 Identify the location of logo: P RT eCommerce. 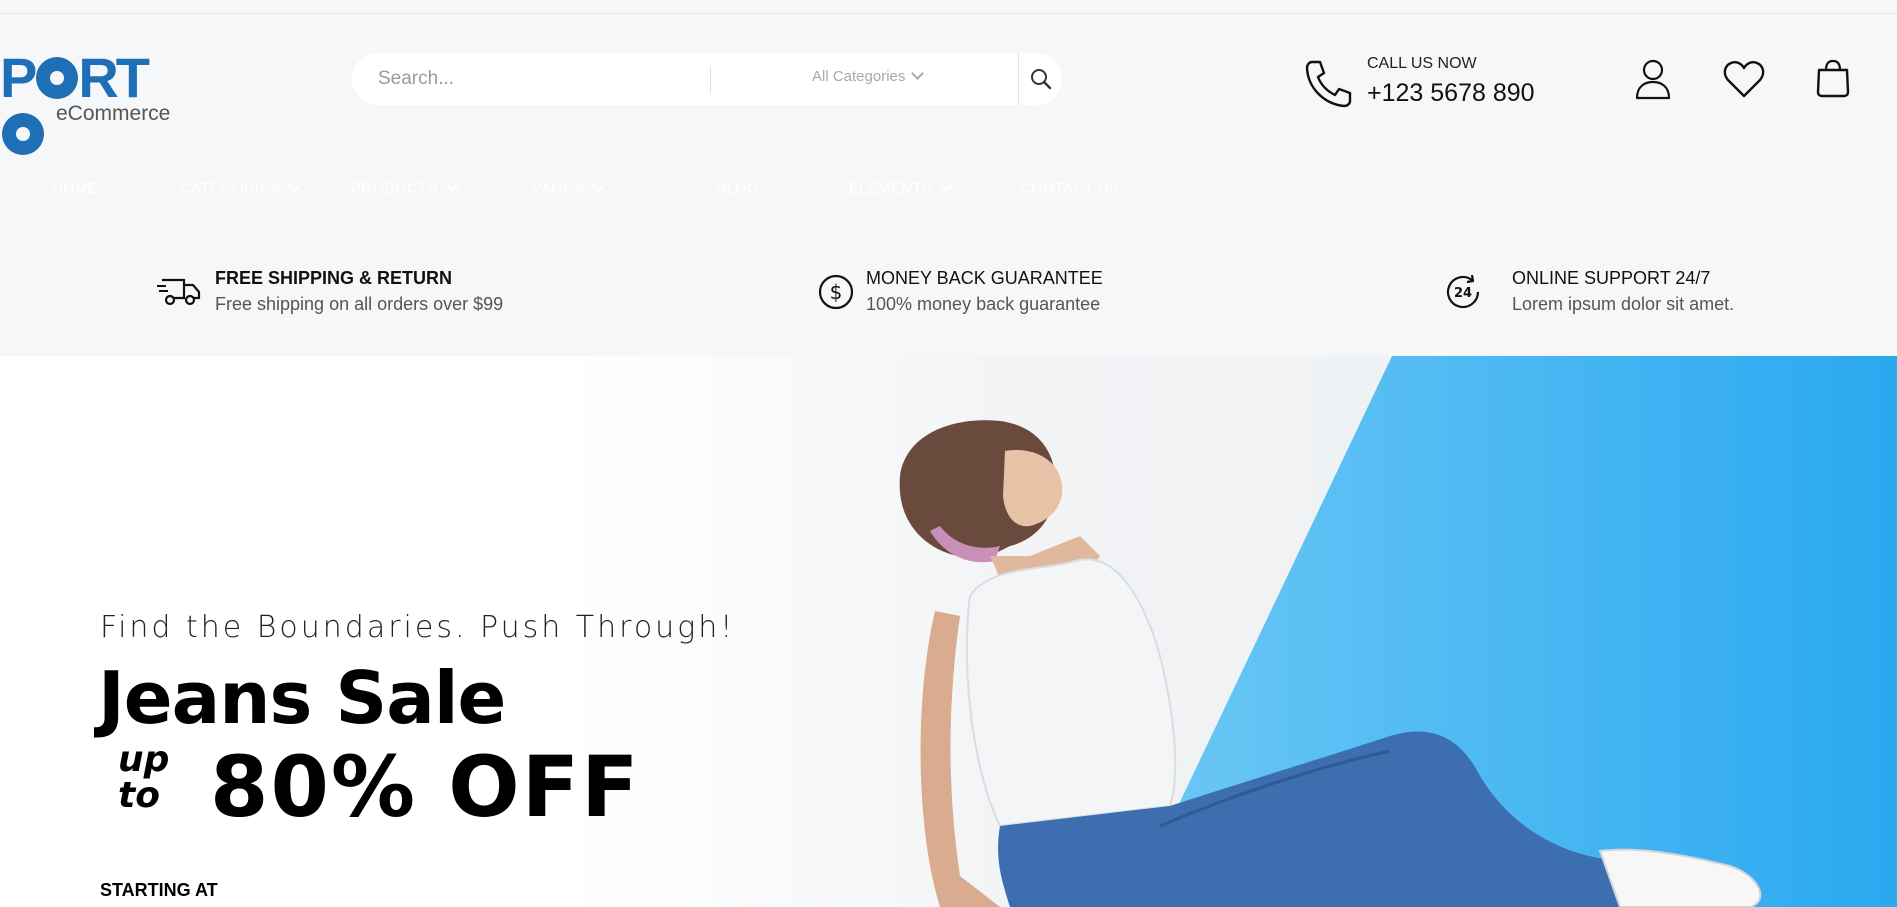
(95, 102).